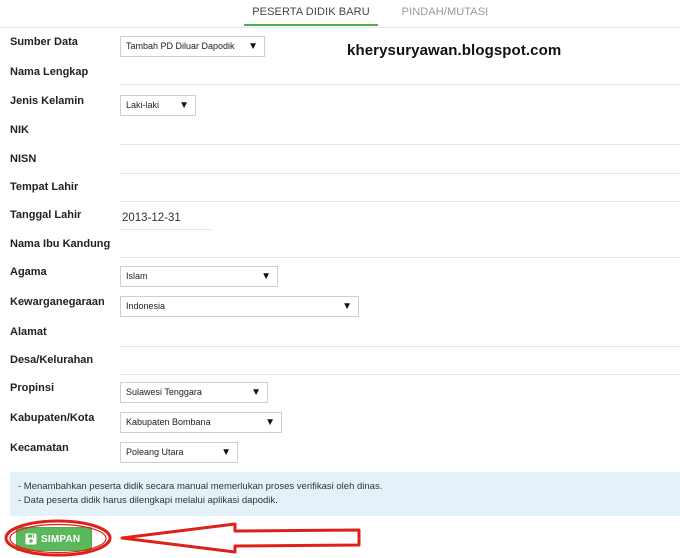 Image resolution: width=680 pixels, height=558 pixels. Describe the element at coordinates (400, 201) in the screenshot. I see `tempat-lahir-input` at that location.